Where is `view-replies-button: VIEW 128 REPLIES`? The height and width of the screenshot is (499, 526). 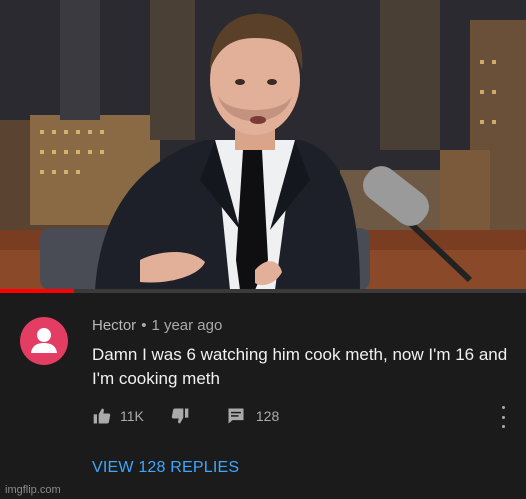
view-replies-button: VIEW 128 REPLIES is located at coordinates (165, 468).